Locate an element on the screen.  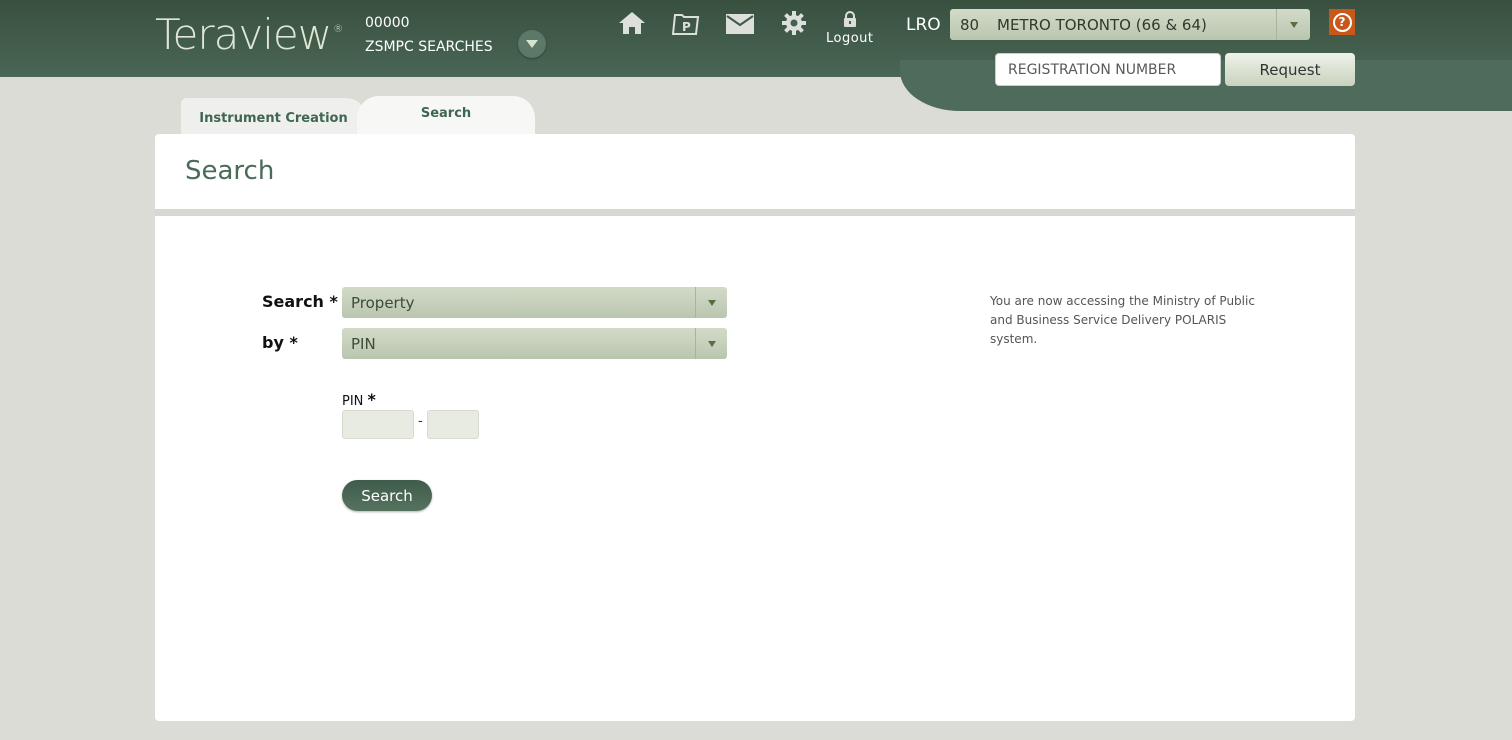
lro-label: LRO is located at coordinates (923, 25).